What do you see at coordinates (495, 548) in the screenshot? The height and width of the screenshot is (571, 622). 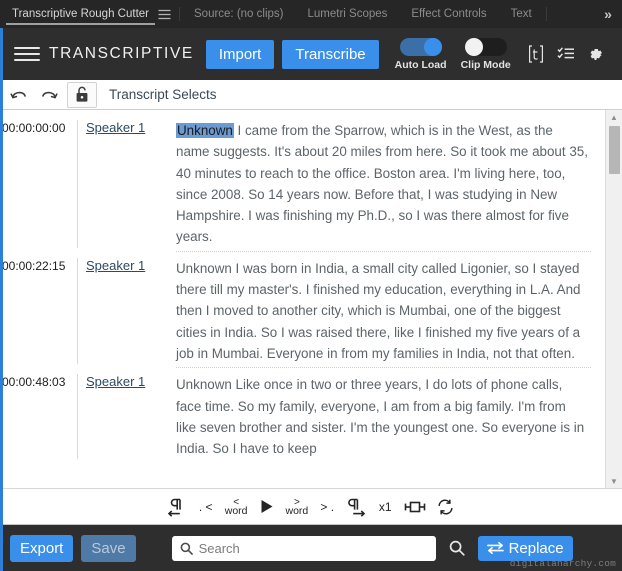 I see `swap-arrows-icon` at bounding box center [495, 548].